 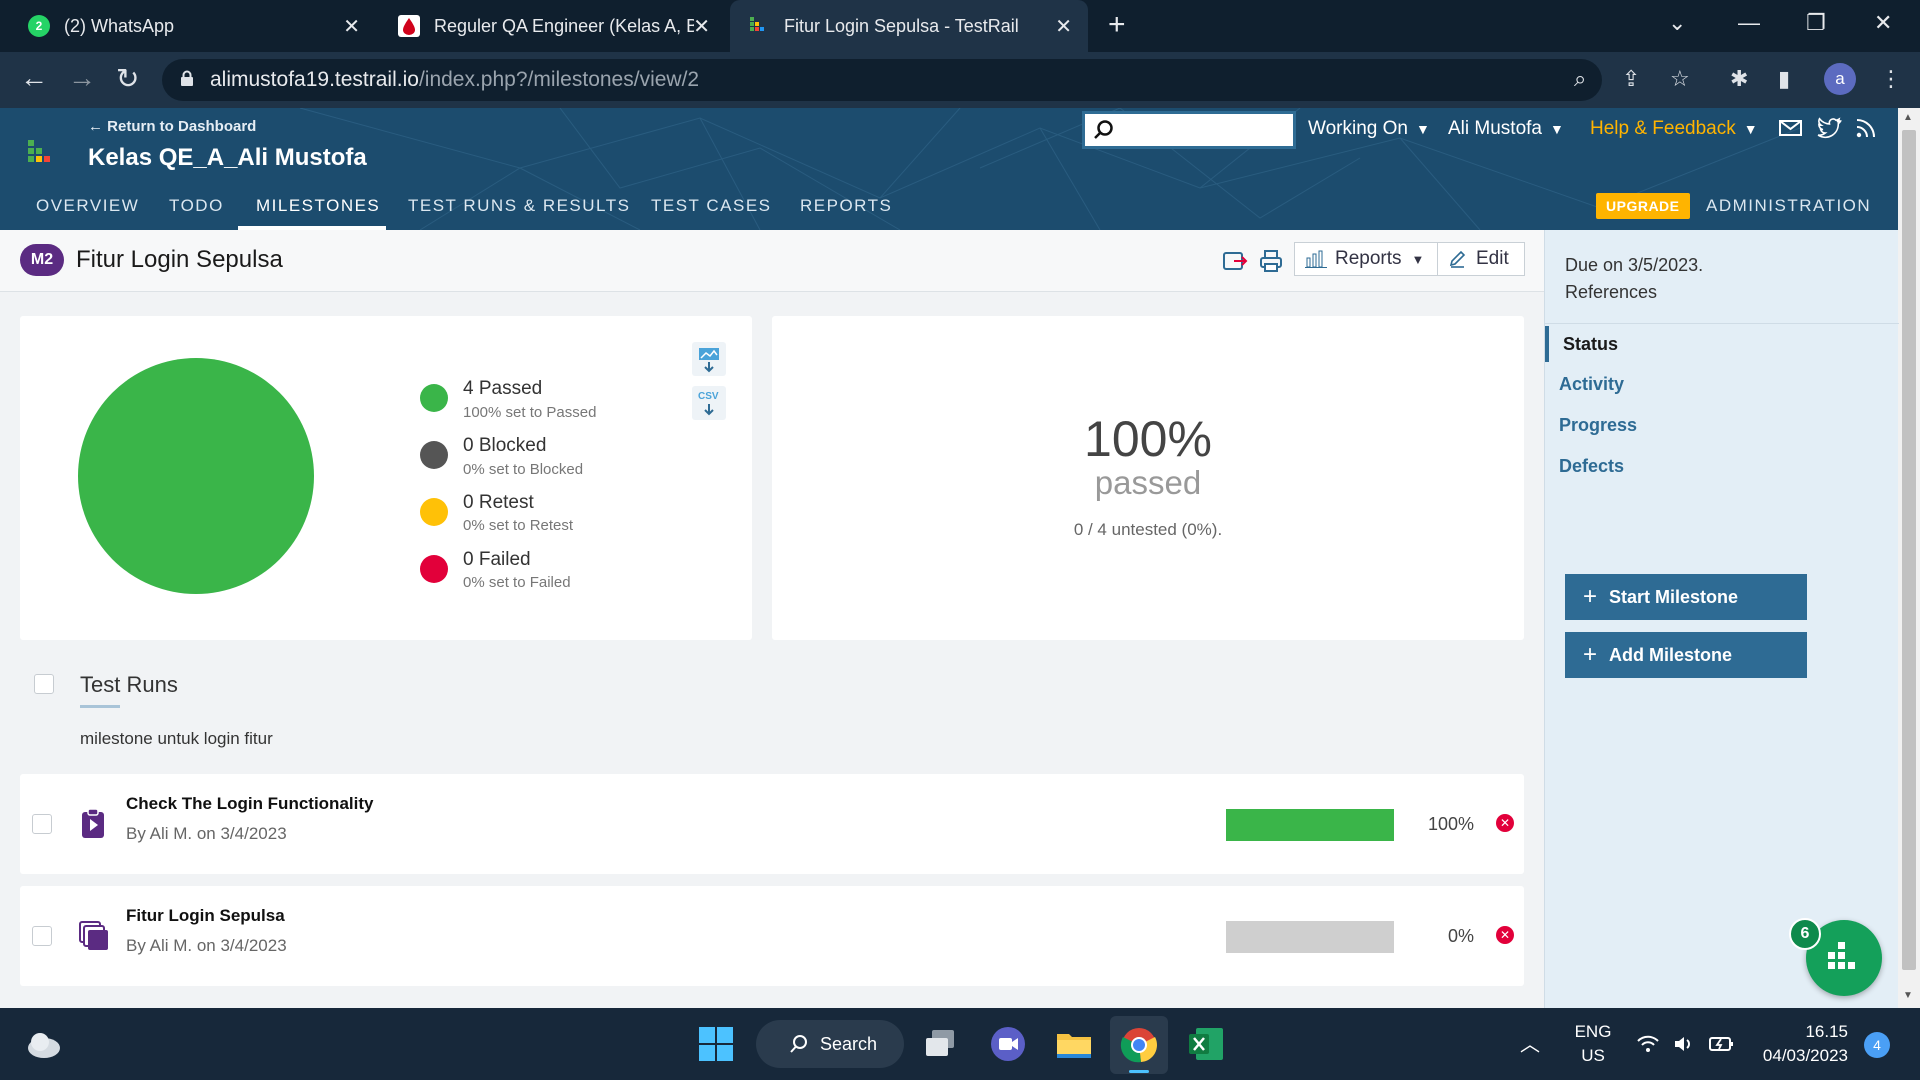 What do you see at coordinates (1631, 79) in the screenshot?
I see `share-icon: ⇪` at bounding box center [1631, 79].